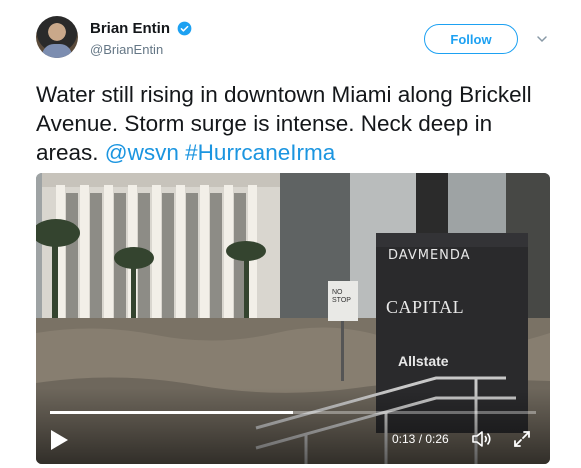  What do you see at coordinates (141, 38) in the screenshot?
I see `author-block: Brian Entin @BrianEntin` at bounding box center [141, 38].